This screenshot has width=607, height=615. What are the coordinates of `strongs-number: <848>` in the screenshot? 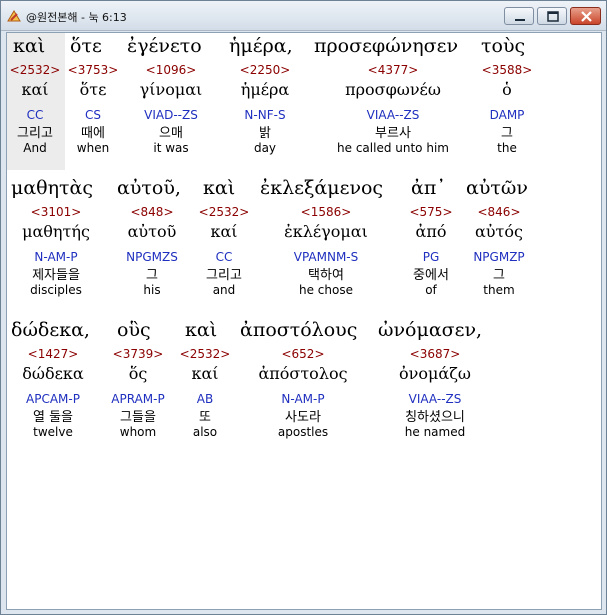 It's located at (152, 212).